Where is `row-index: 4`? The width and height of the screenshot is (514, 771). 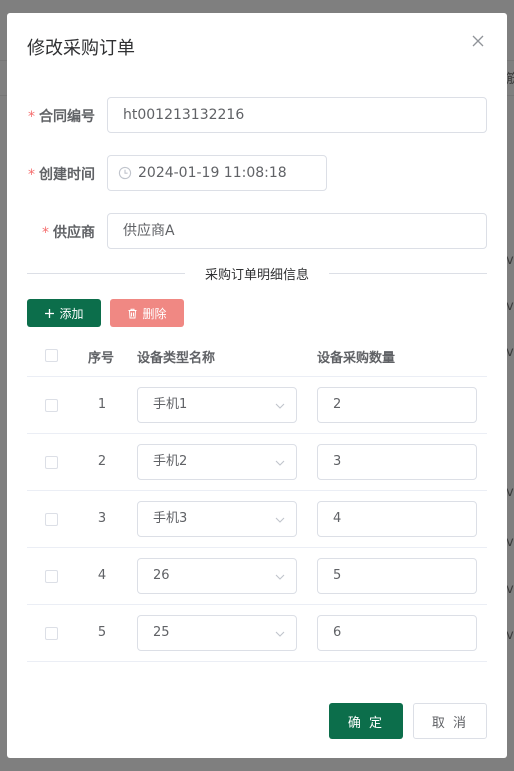
row-index: 4 is located at coordinates (102, 575).